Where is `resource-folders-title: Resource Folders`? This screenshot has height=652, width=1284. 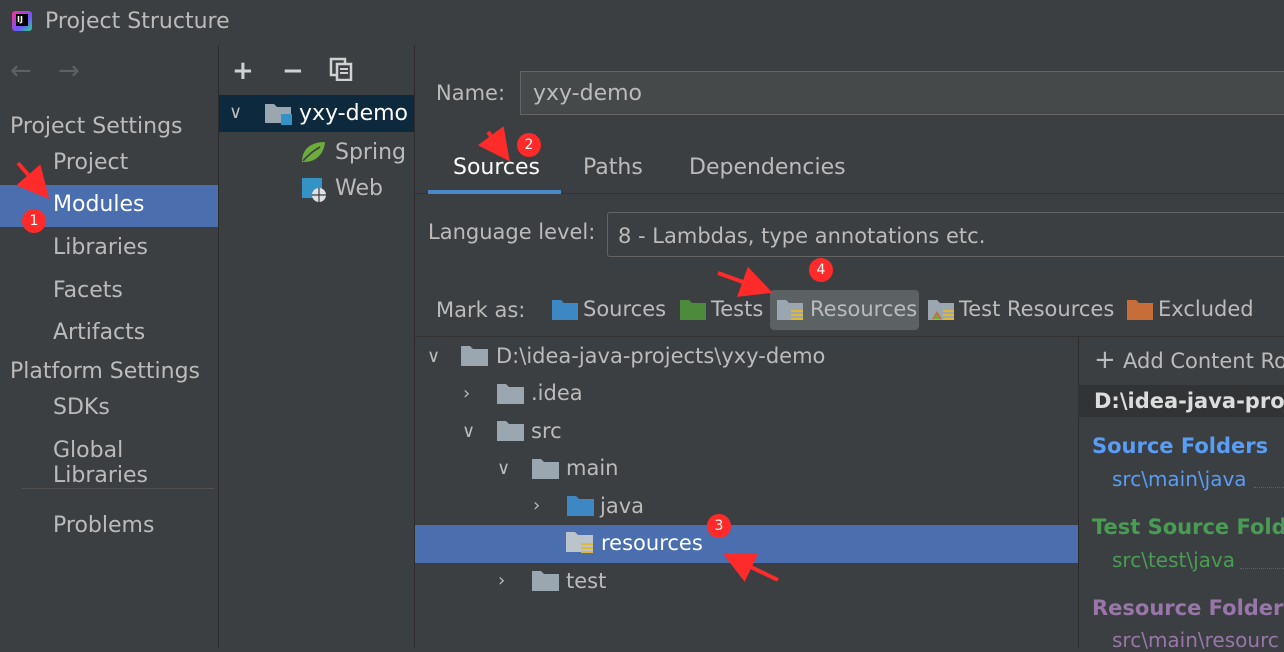 resource-folders-title: Resource Folders is located at coordinates (1188, 608).